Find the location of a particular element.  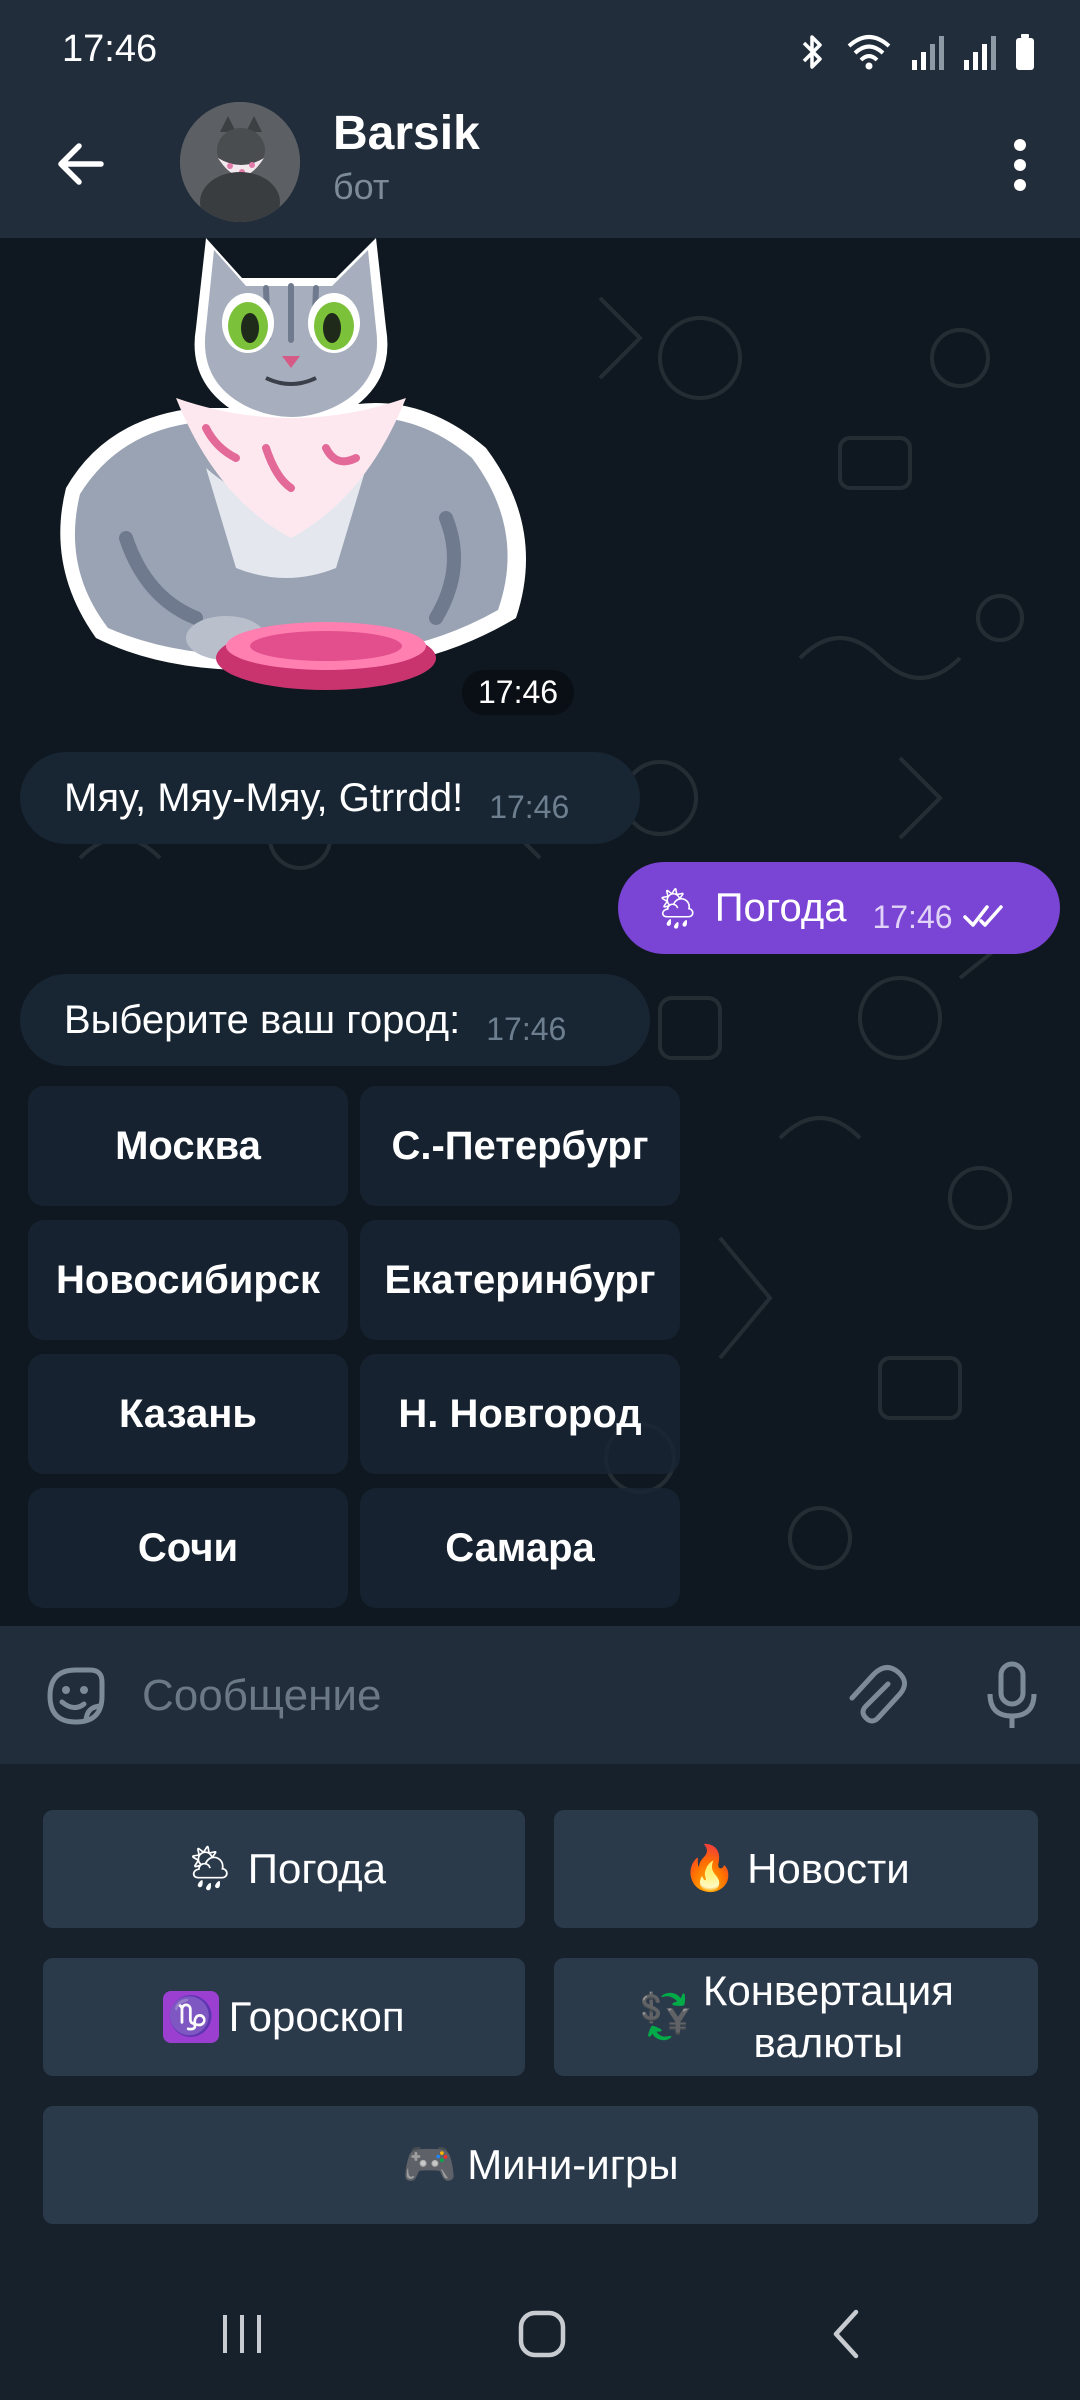

status-bar: 17:46 is located at coordinates (540, 48).